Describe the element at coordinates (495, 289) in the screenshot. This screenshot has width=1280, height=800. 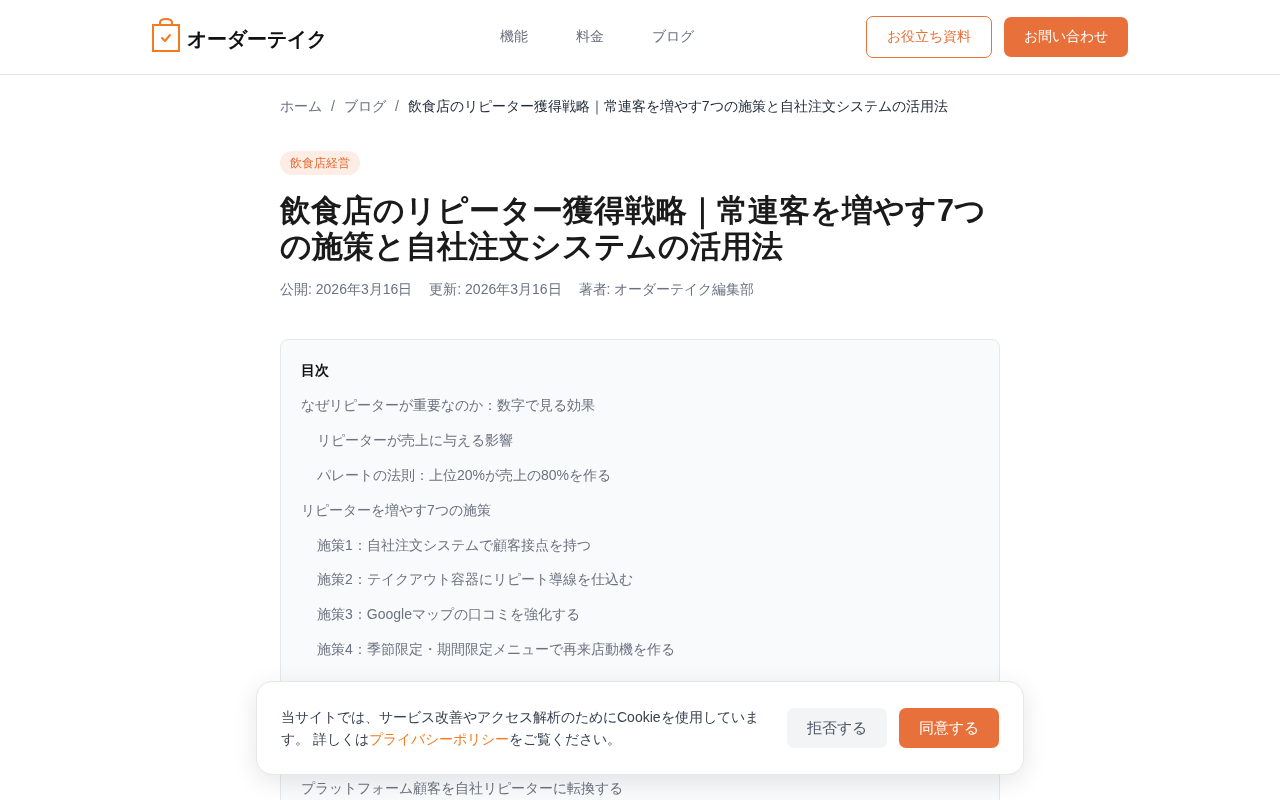
I see `article-meta: 更新: 2026年3月16日` at that location.